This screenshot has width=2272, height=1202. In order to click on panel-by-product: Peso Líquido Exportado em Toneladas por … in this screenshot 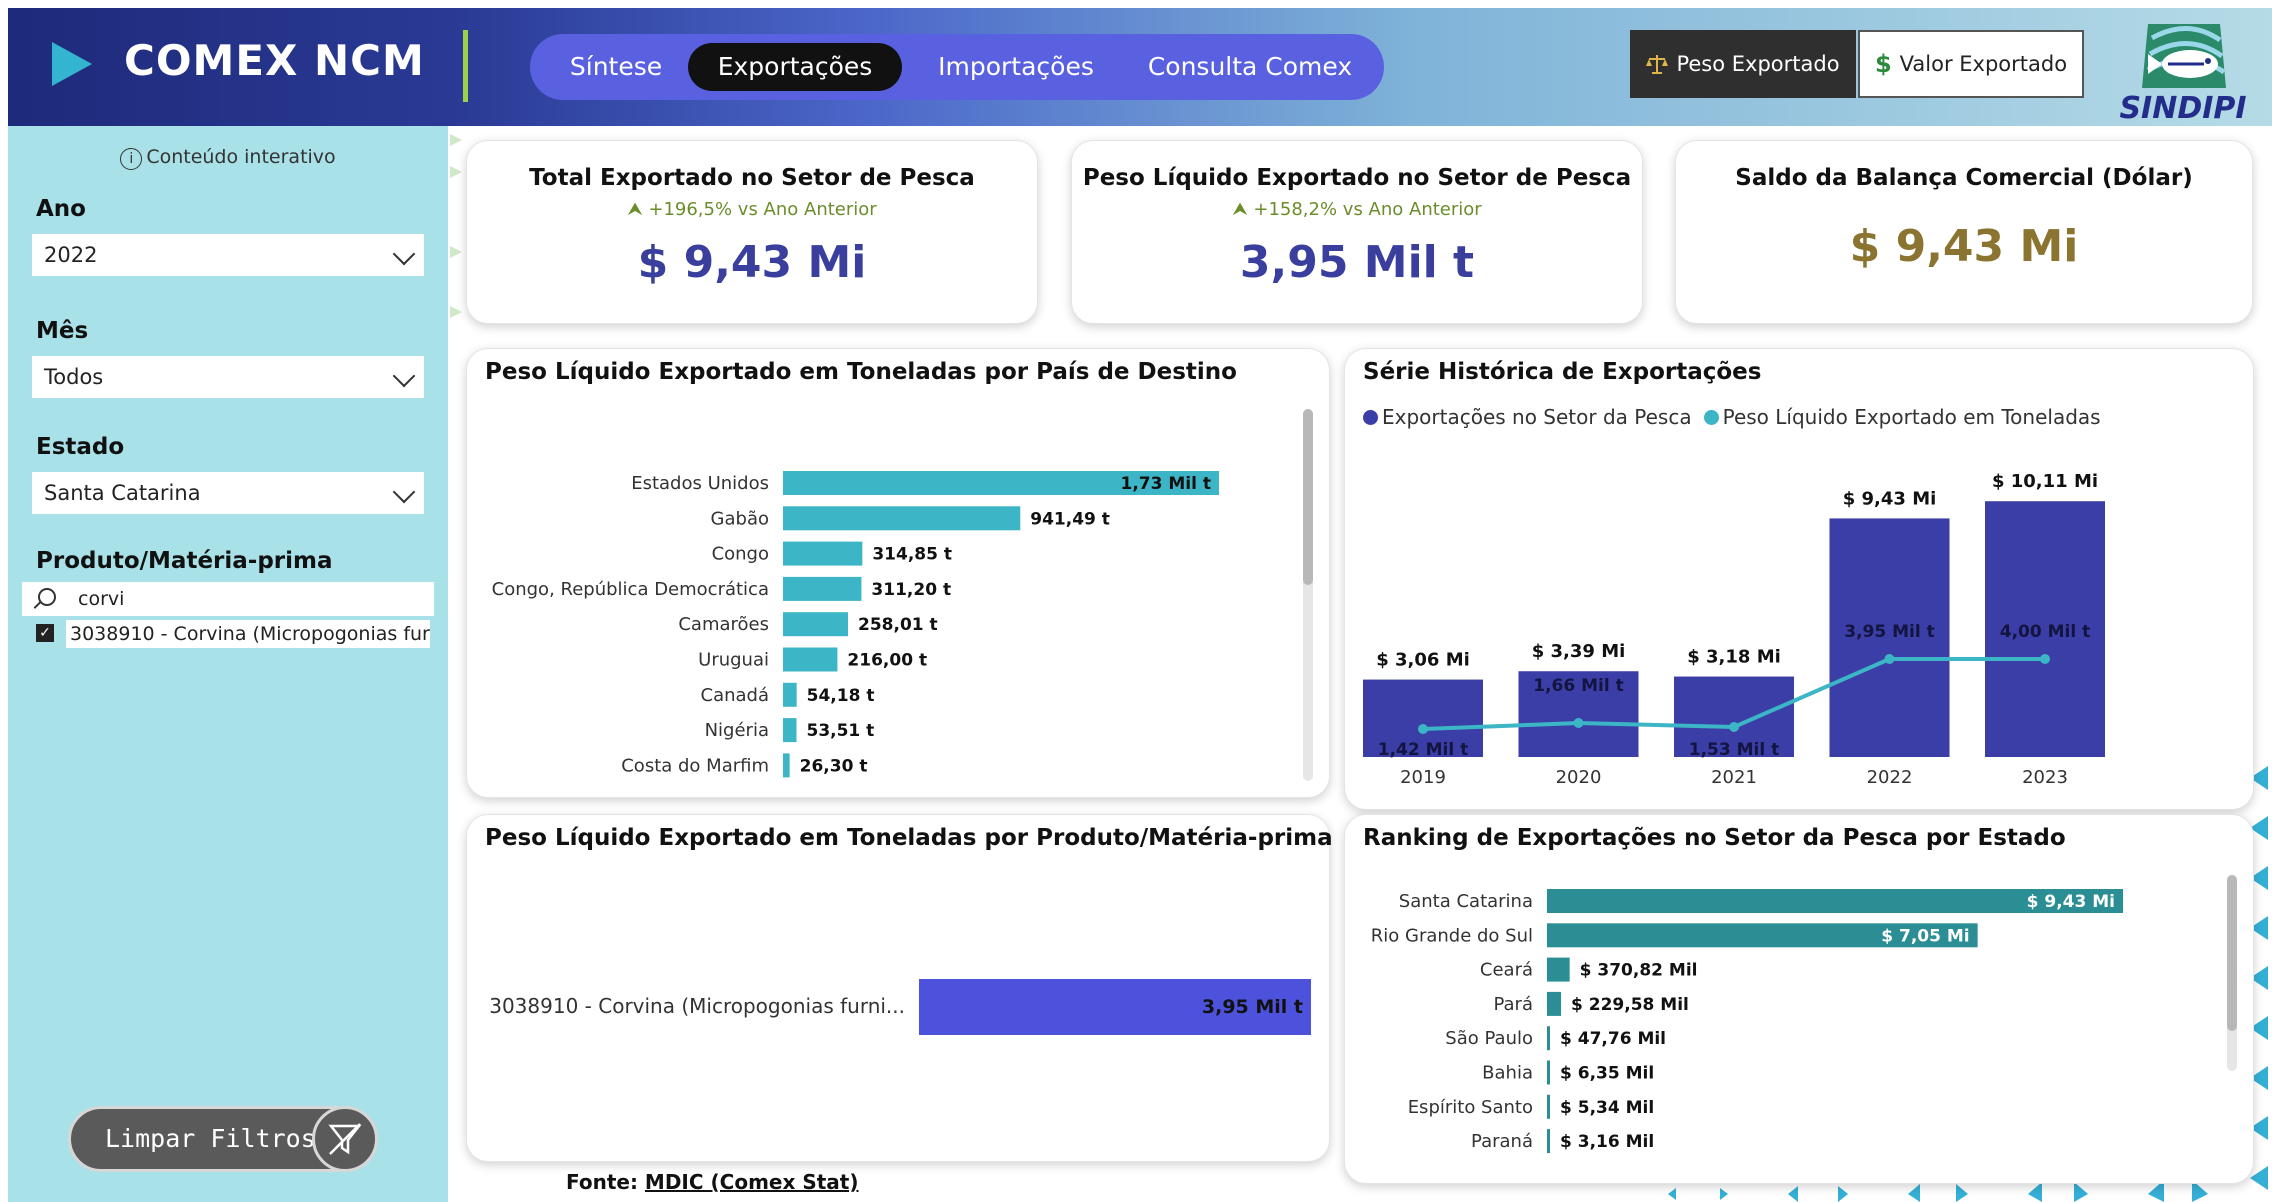, I will do `click(899, 988)`.